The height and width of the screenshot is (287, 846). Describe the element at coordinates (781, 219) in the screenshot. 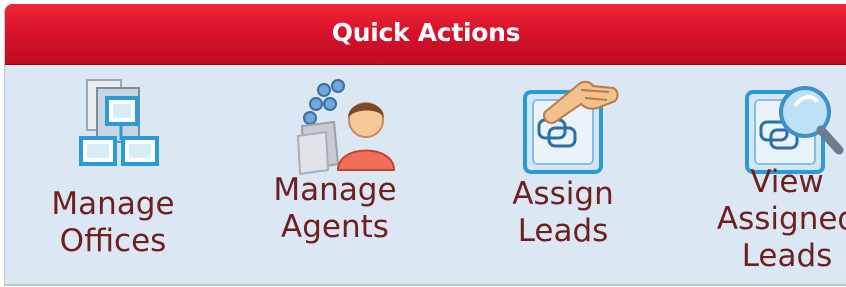

I see `view-assigned-leads-label: View Assigned Leads` at that location.